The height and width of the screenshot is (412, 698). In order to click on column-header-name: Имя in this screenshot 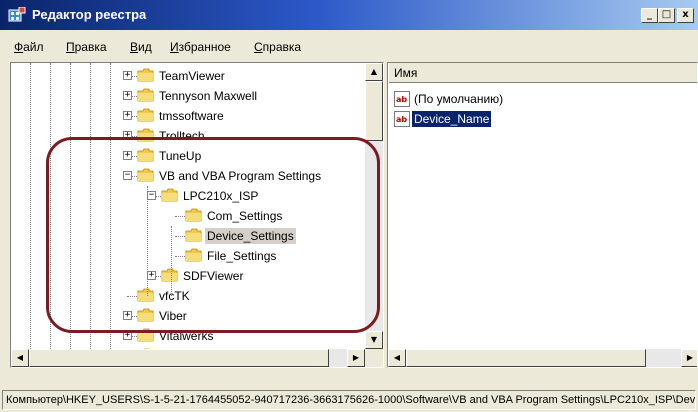, I will do `click(542, 73)`.